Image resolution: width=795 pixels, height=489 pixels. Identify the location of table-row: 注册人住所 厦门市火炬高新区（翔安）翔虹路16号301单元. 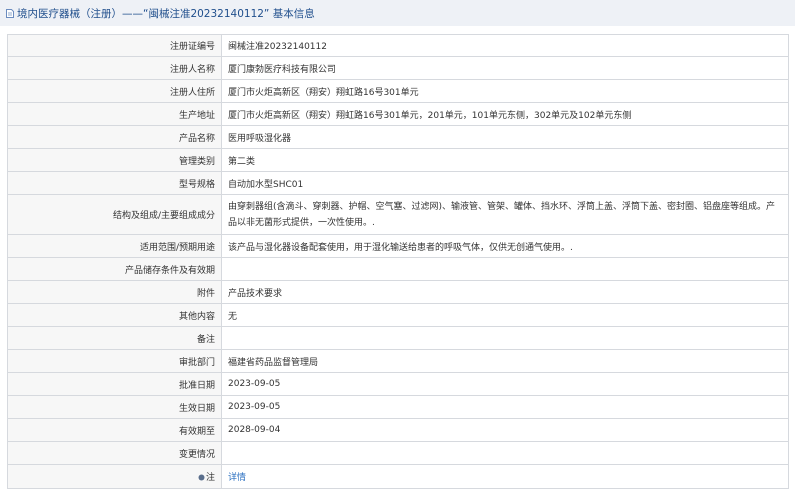
(398, 91).